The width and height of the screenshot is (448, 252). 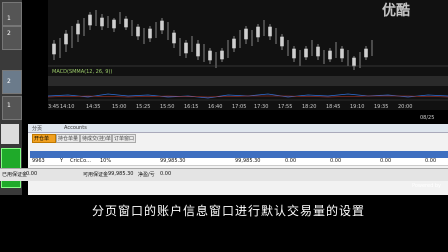 I want to click on time-label: 20:00, so click(x=405, y=107).